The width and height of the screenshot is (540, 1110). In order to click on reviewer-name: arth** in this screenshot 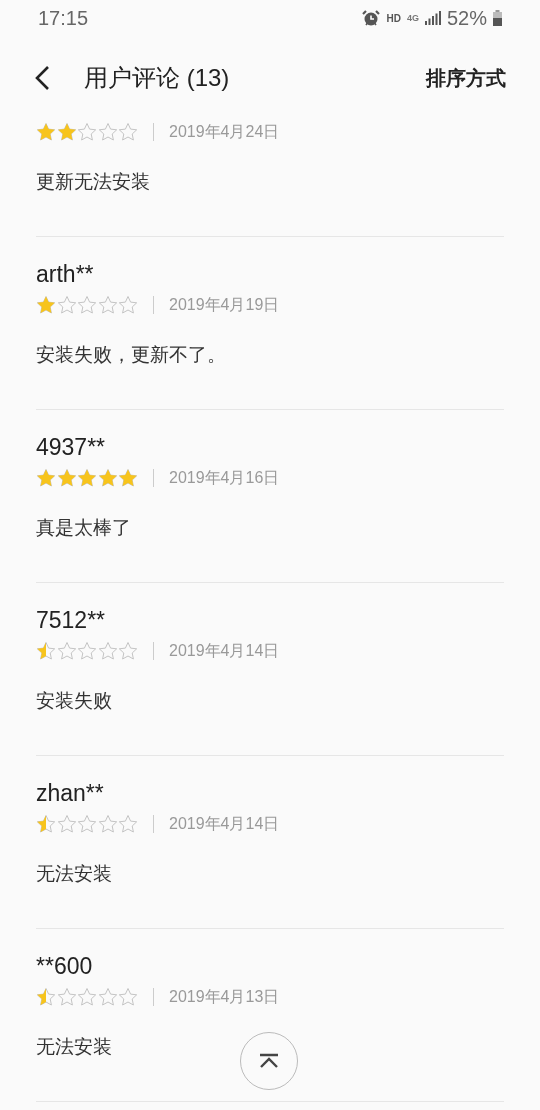, I will do `click(65, 274)`.